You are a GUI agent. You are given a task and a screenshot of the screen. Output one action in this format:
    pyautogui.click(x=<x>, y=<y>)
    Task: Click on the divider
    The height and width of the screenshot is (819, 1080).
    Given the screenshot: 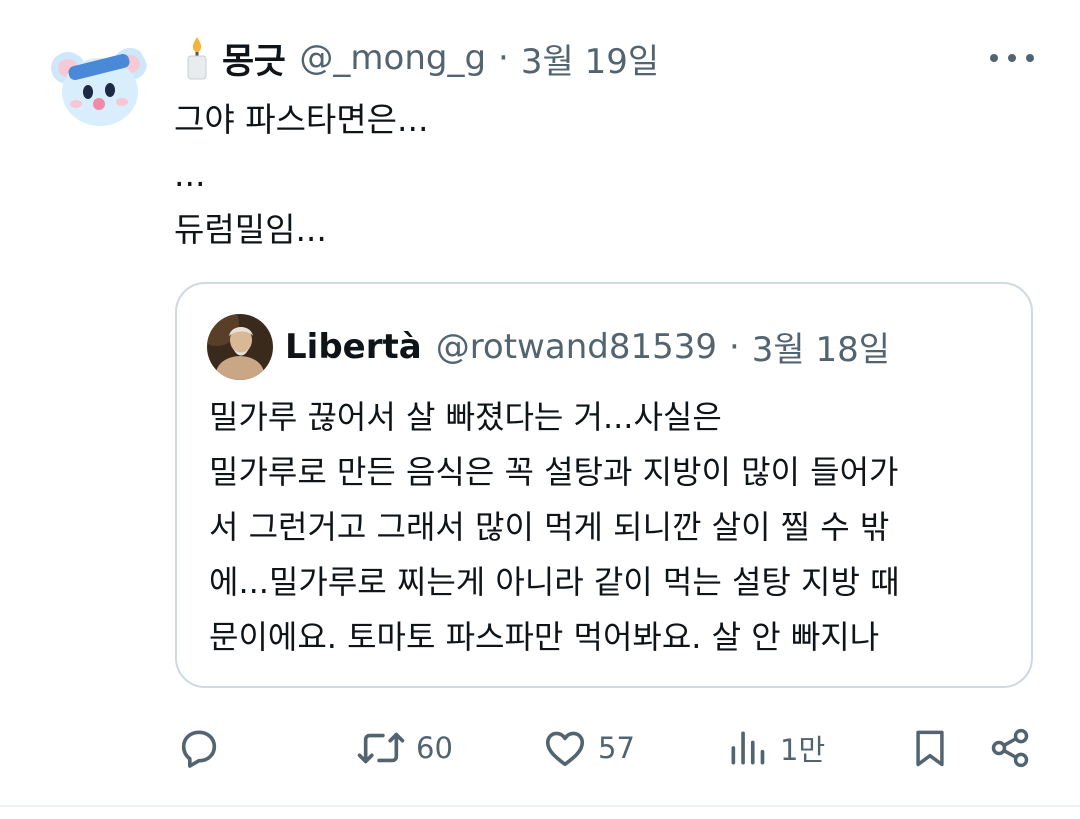 What is the action you would take?
    pyautogui.click(x=540, y=806)
    